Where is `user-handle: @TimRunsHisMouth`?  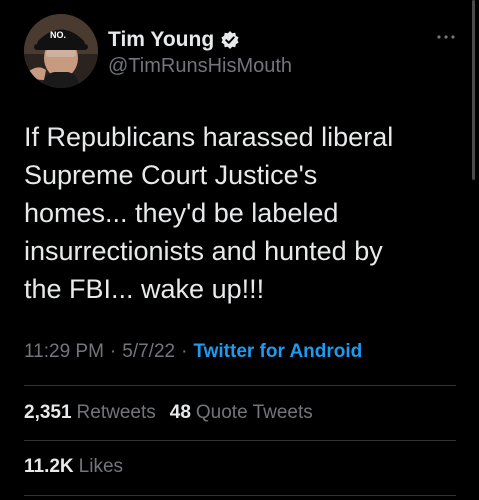 user-handle: @TimRunsHisMouth is located at coordinates (200, 66).